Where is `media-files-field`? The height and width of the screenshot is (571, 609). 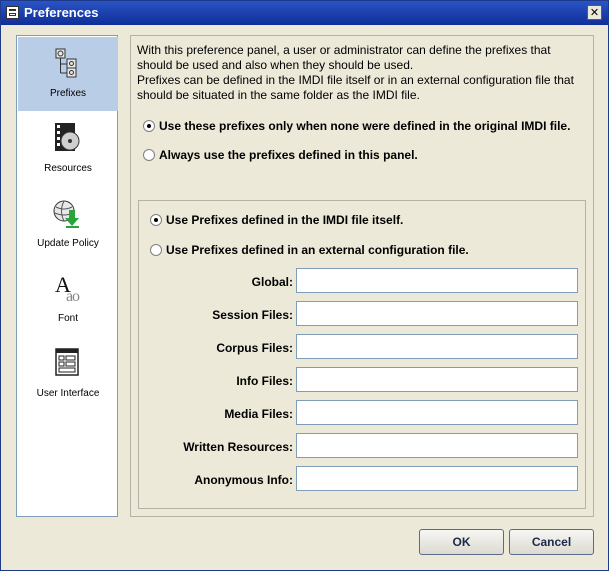 media-files-field is located at coordinates (437, 412).